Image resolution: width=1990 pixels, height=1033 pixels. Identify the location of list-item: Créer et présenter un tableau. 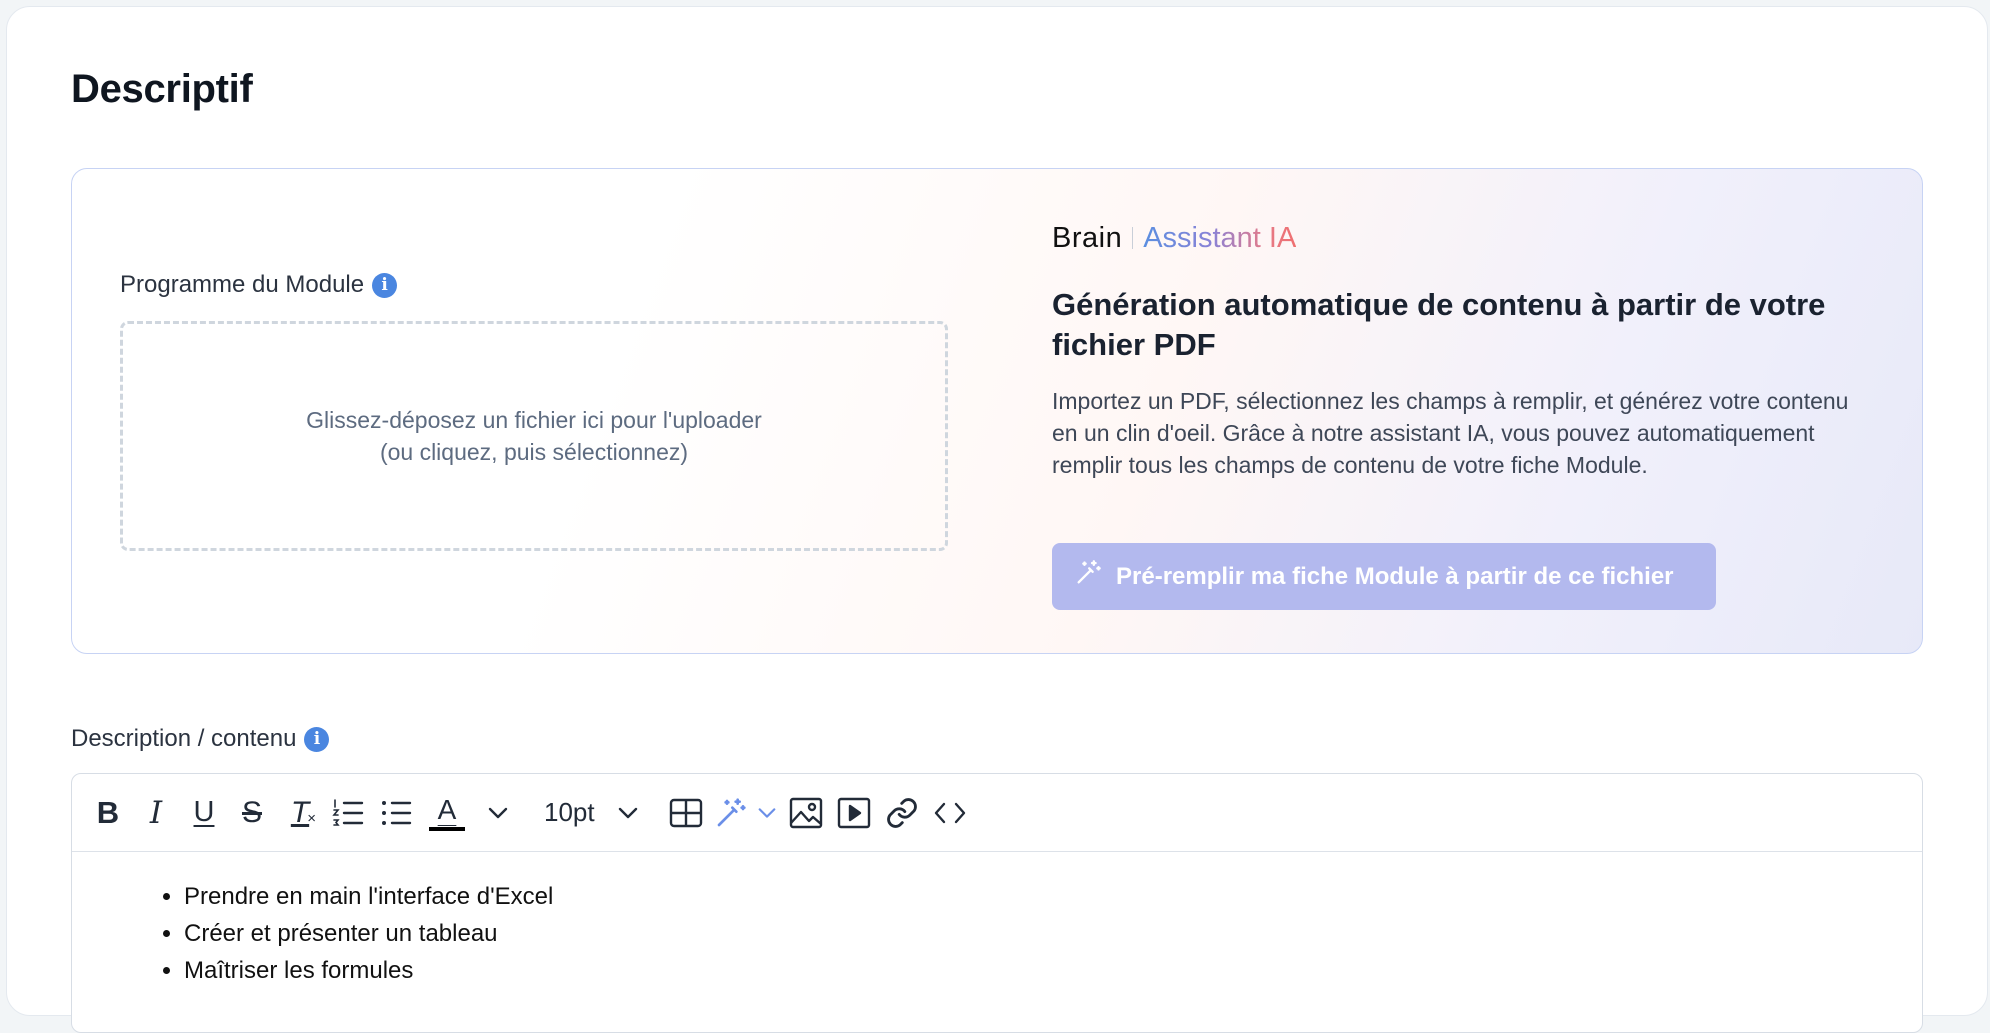
(1053, 933).